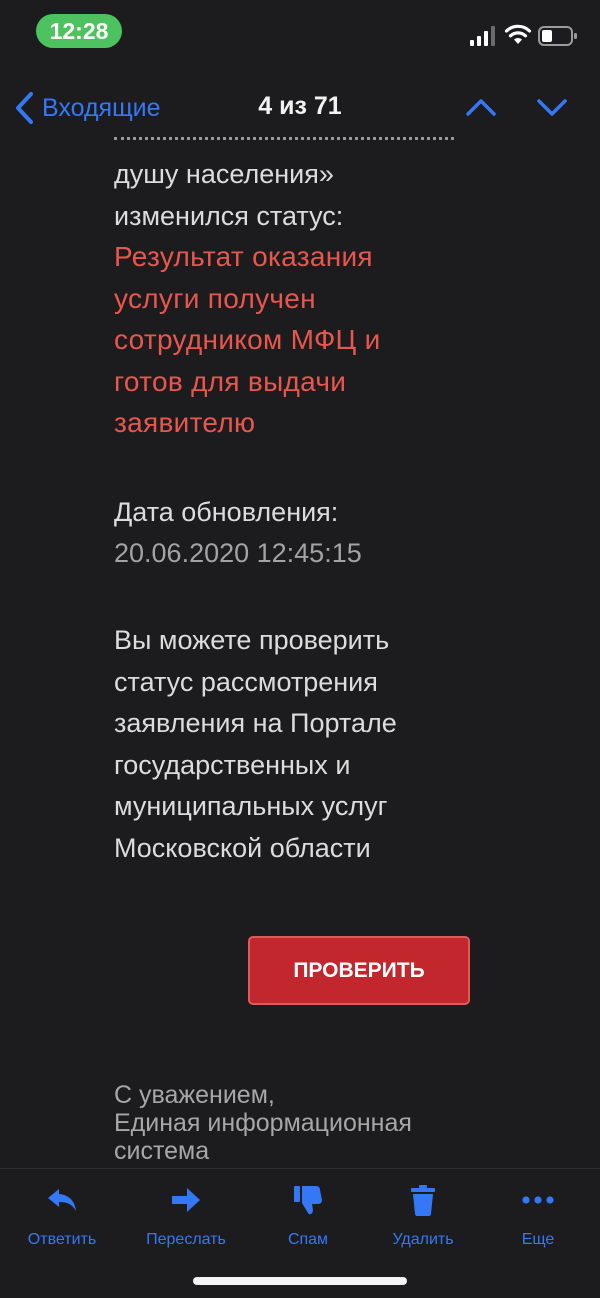 This screenshot has height=1298, width=600. I want to click on status-line: сотрудником МФЦ и, so click(247, 339).